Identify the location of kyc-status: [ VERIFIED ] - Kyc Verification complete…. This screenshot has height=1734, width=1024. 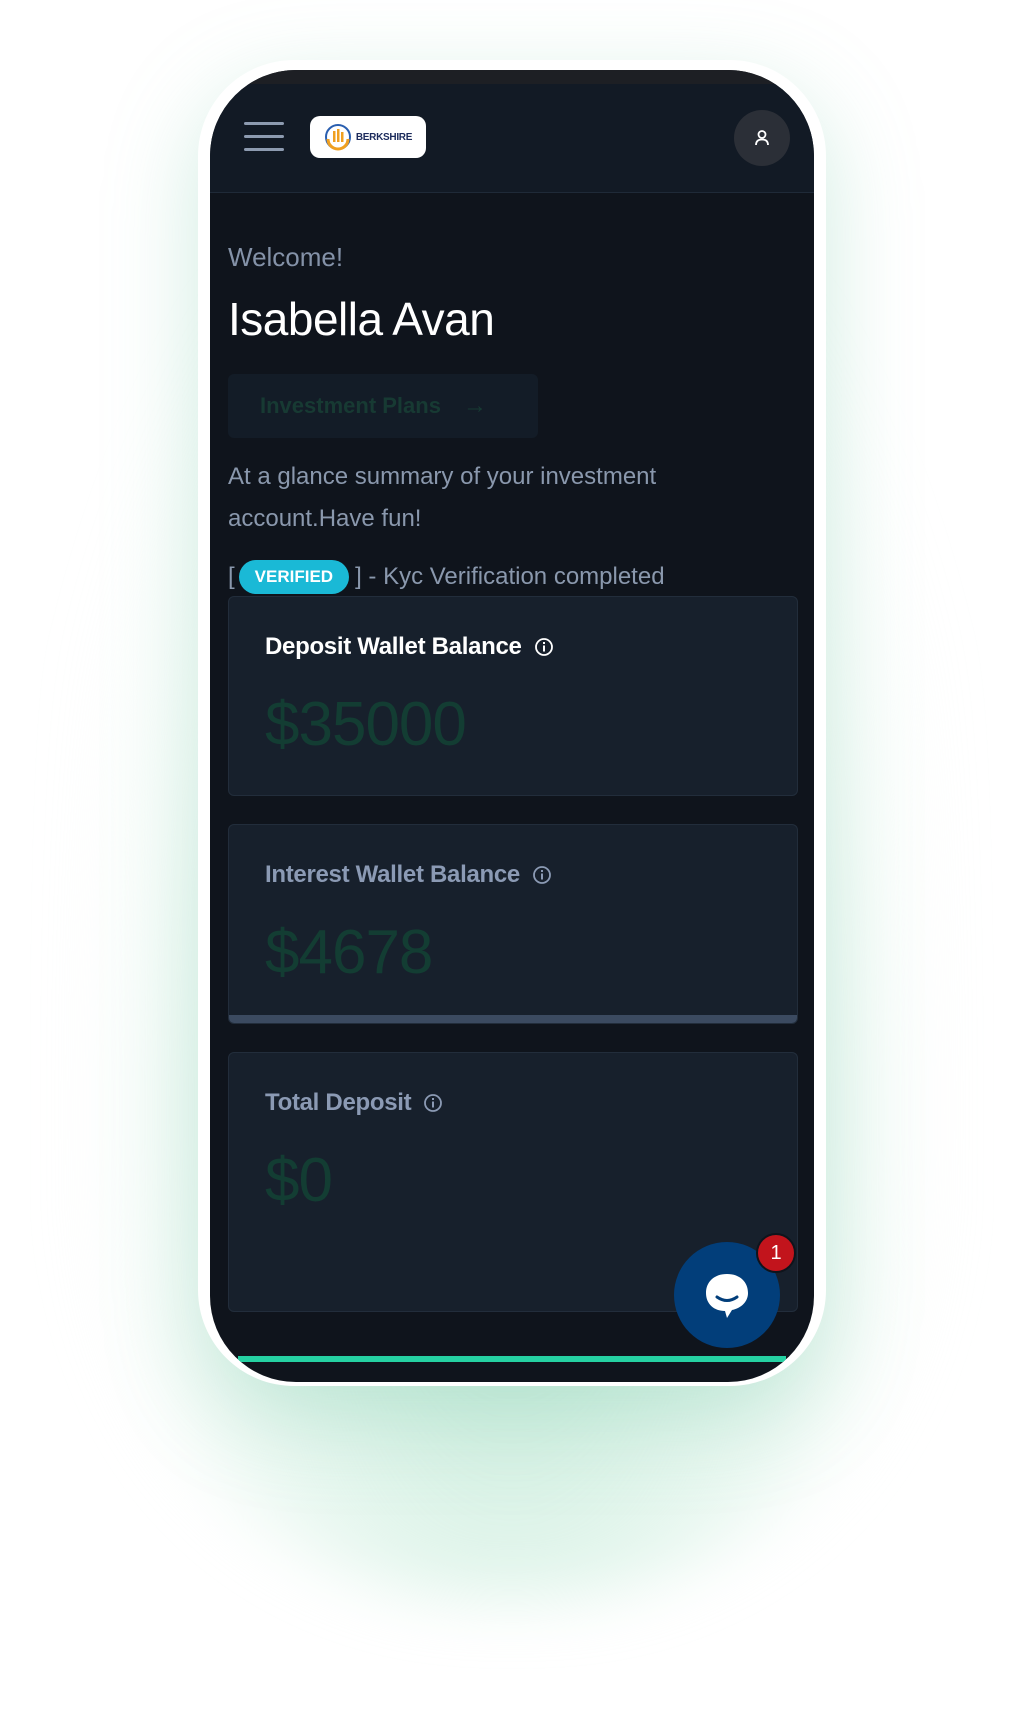
(446, 577).